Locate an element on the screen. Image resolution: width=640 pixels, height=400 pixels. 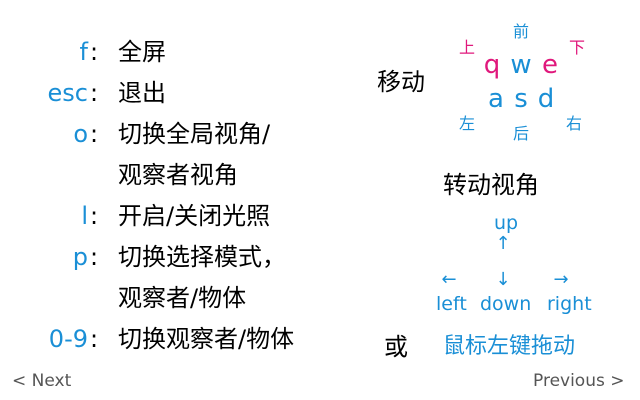
up-arrow-icon: ↑ is located at coordinates (503, 243).